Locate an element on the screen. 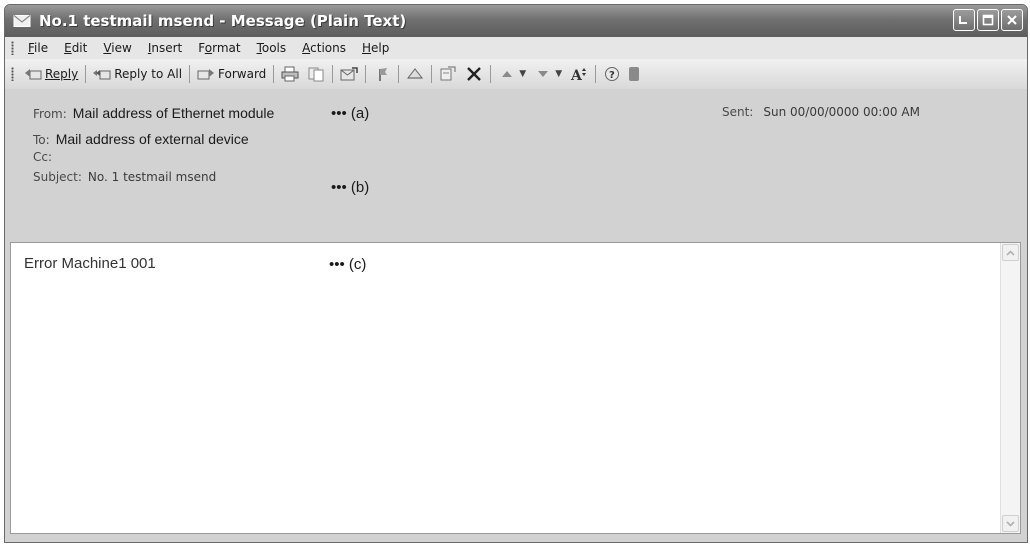 The height and width of the screenshot is (545, 1030). sent-label: Sent: is located at coordinates (738, 112).